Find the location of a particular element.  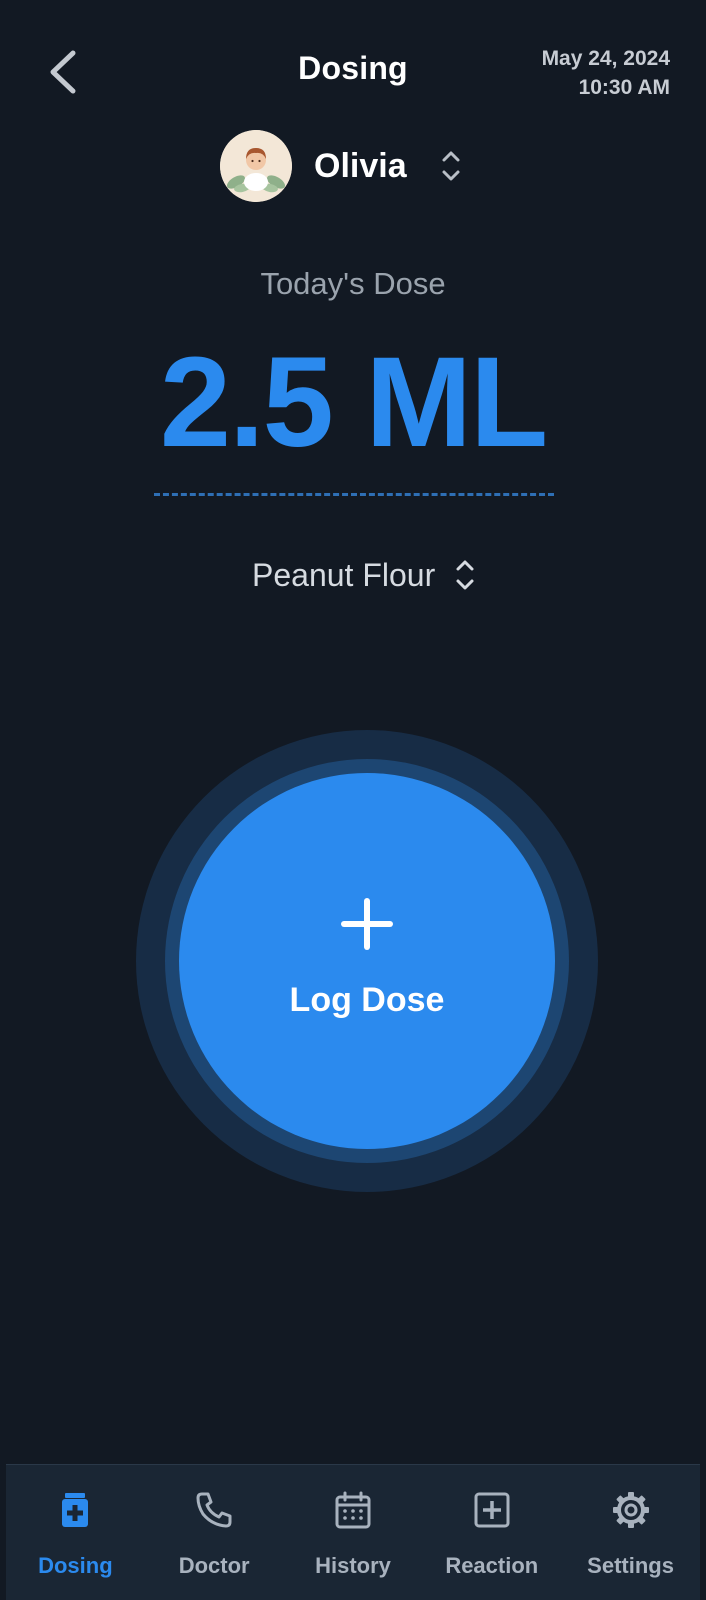

dose-underline is located at coordinates (354, 494).